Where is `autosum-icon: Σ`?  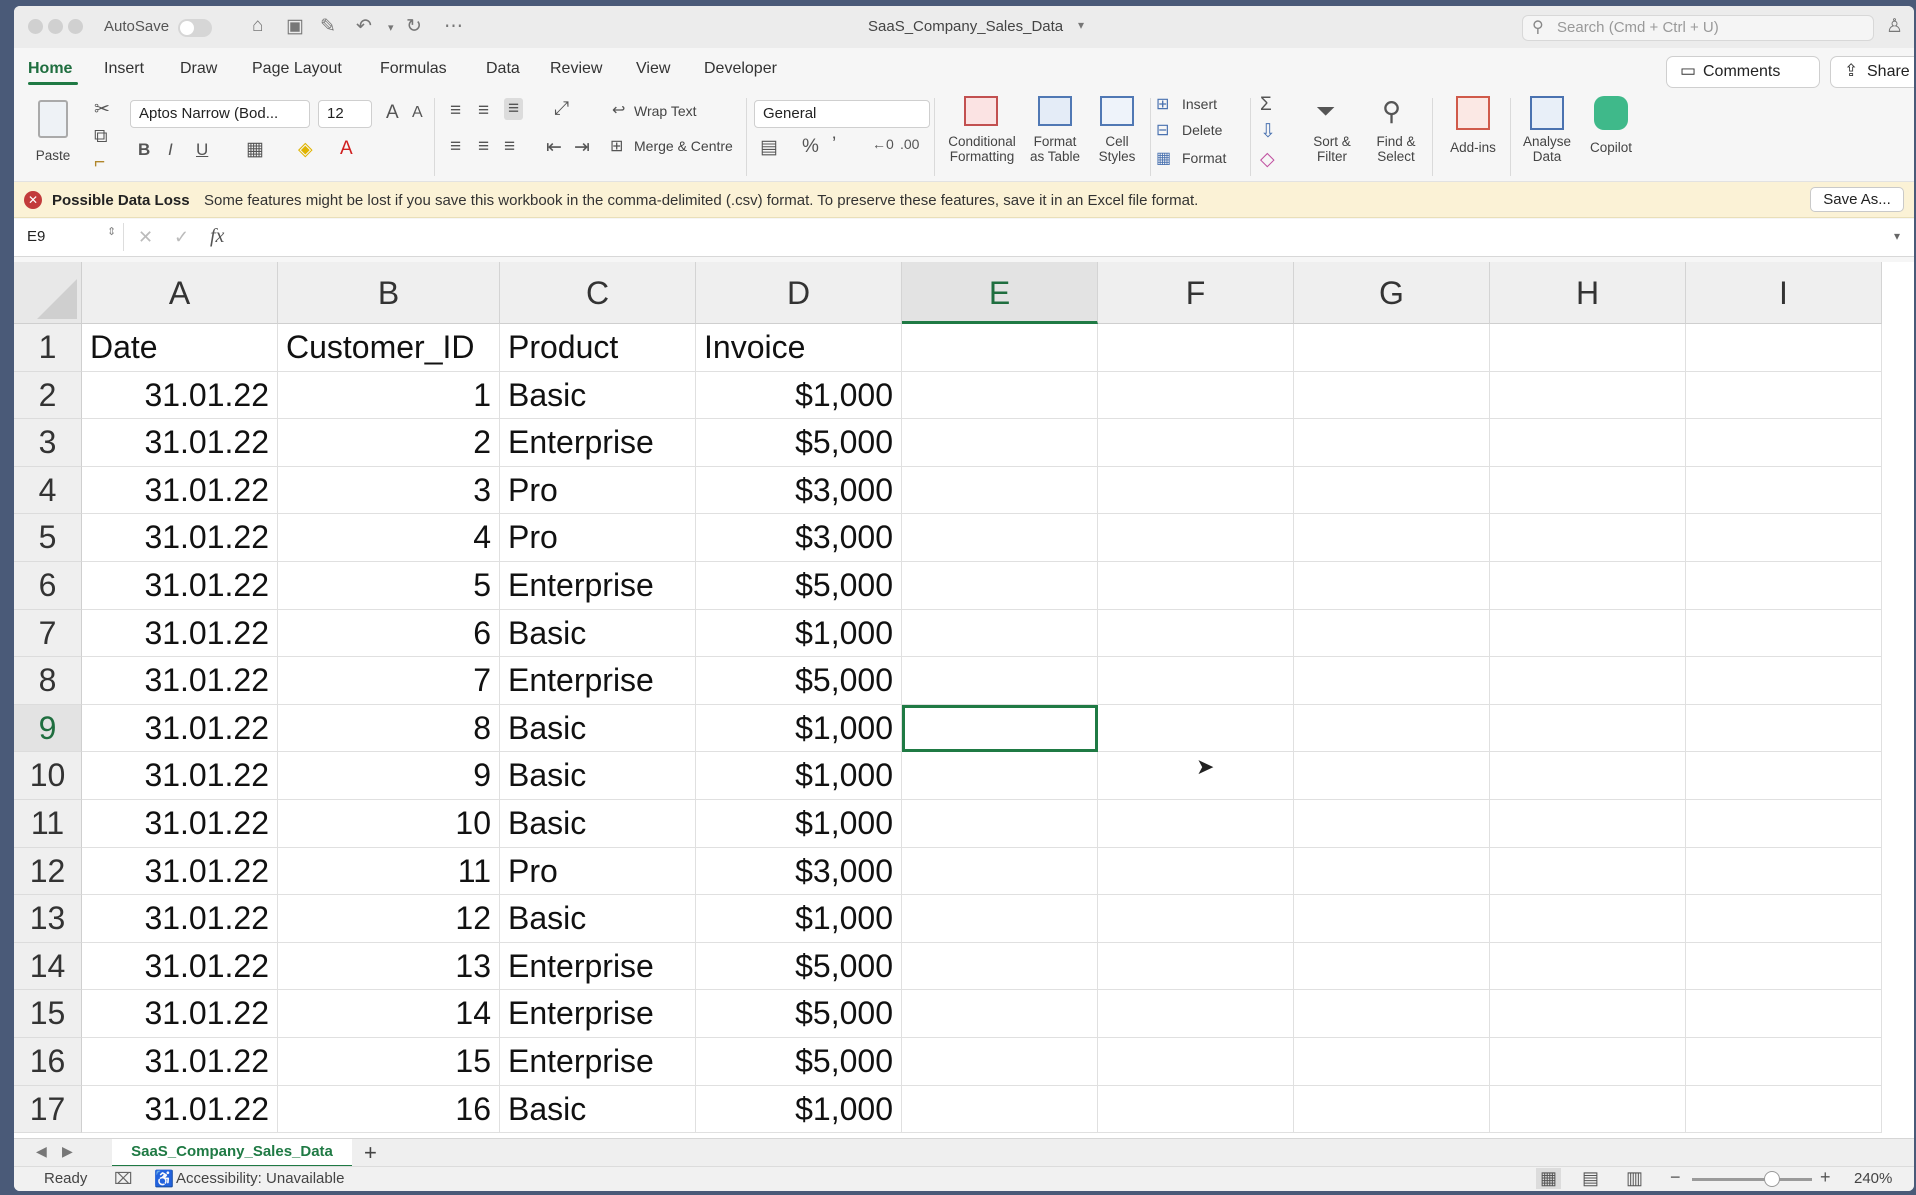 autosum-icon: Σ is located at coordinates (1266, 105).